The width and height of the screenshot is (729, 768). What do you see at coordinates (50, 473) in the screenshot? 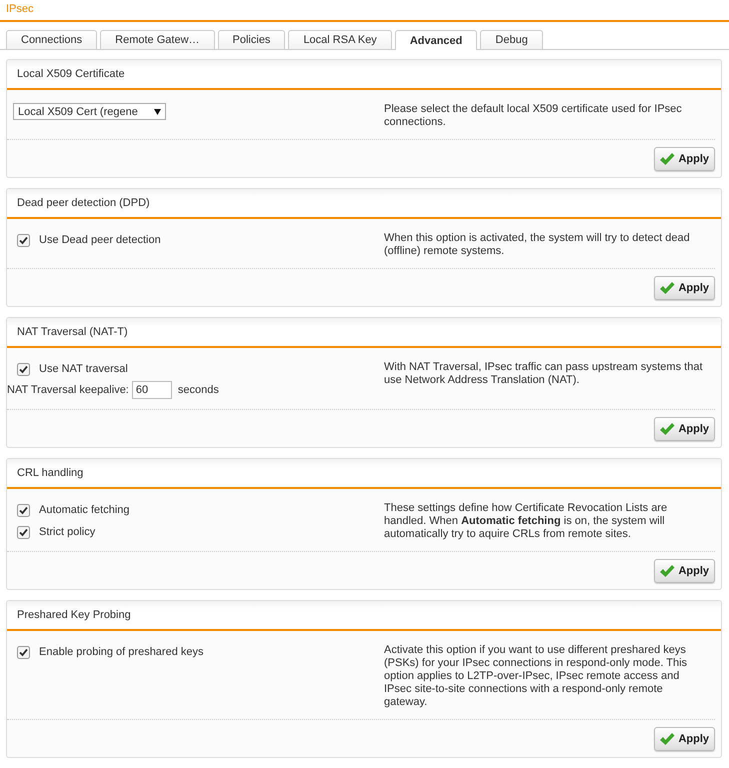
I see `section-title: CRL handling` at bounding box center [50, 473].